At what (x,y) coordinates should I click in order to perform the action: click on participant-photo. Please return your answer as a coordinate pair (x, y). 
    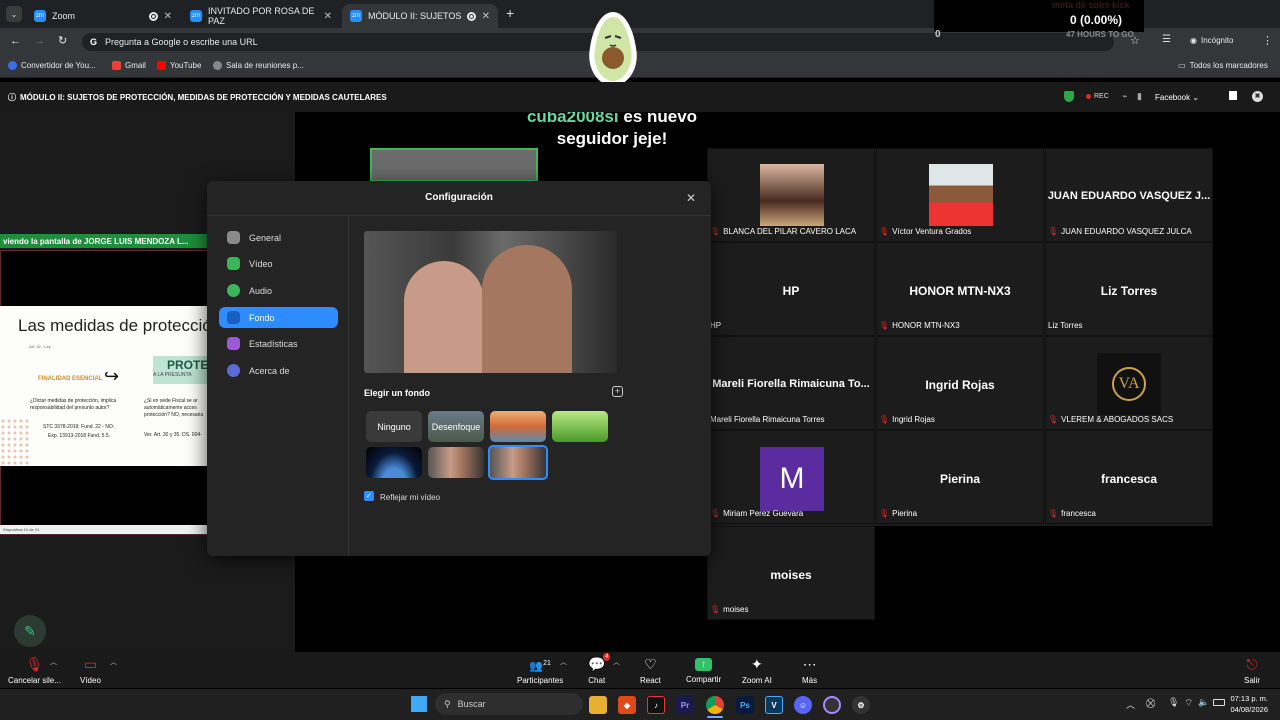
    Looking at the image, I should click on (792, 195).